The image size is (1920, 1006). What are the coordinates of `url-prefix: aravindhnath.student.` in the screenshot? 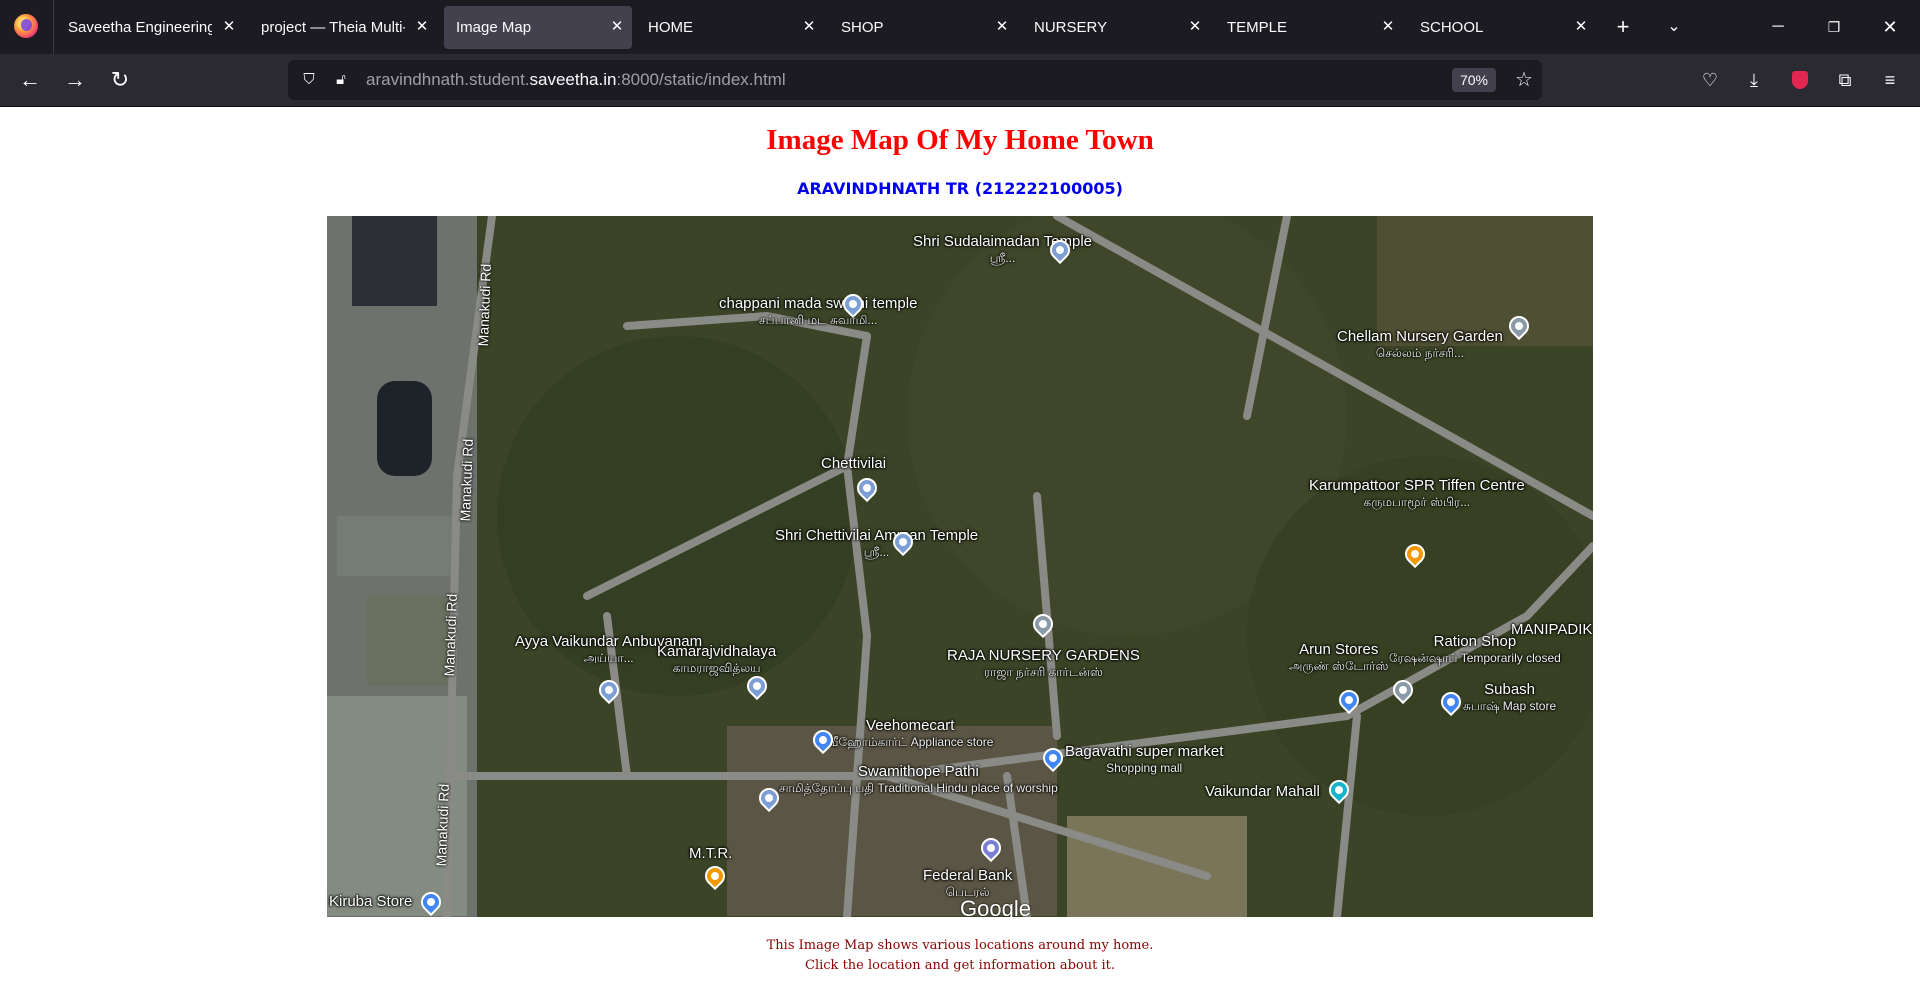 It's located at (448, 79).